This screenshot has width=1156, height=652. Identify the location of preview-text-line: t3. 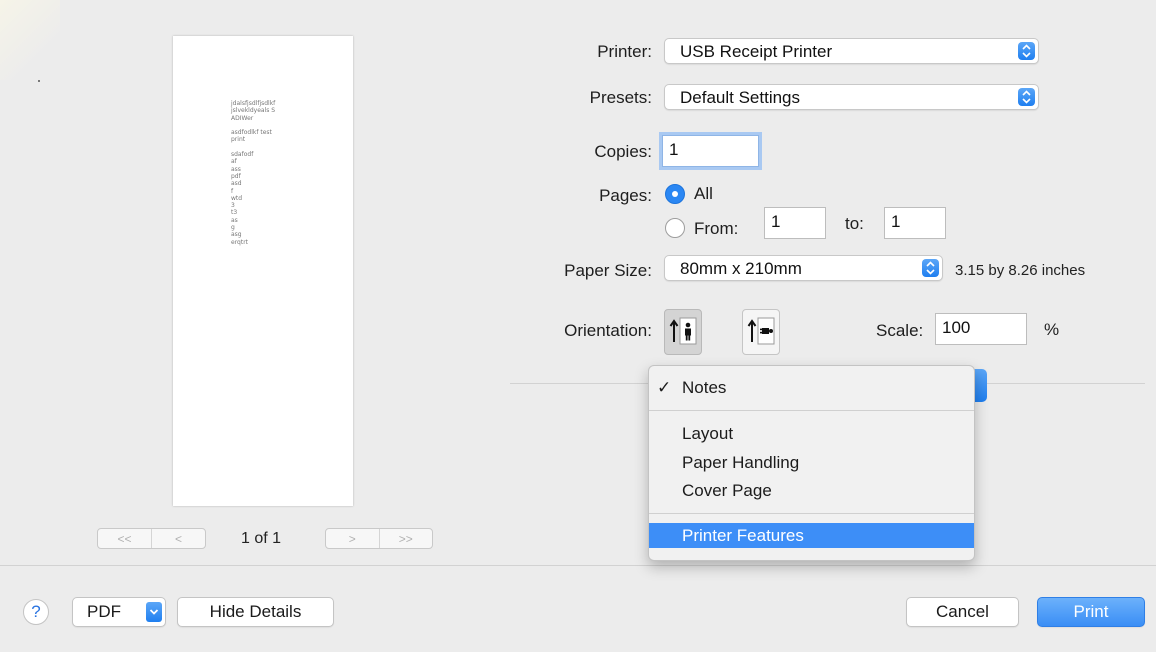
(234, 213).